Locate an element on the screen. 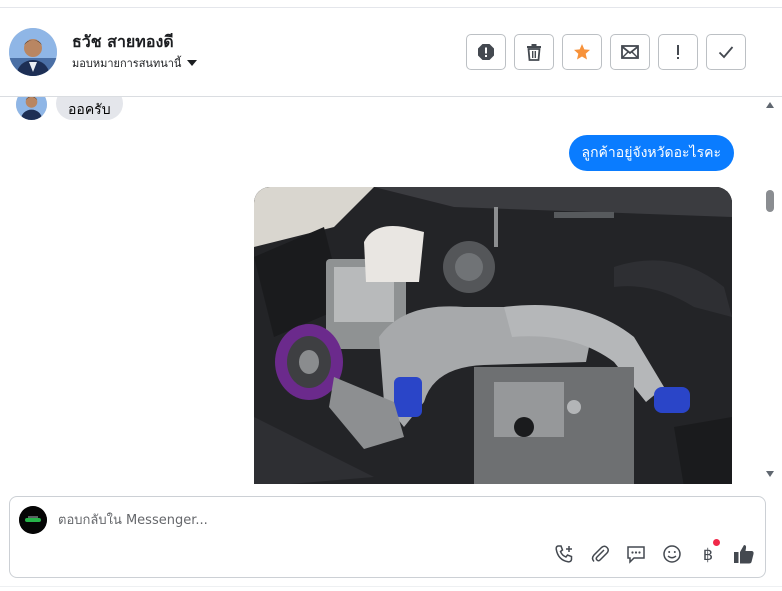 The width and height of the screenshot is (782, 591). check-icon is located at coordinates (726, 52).